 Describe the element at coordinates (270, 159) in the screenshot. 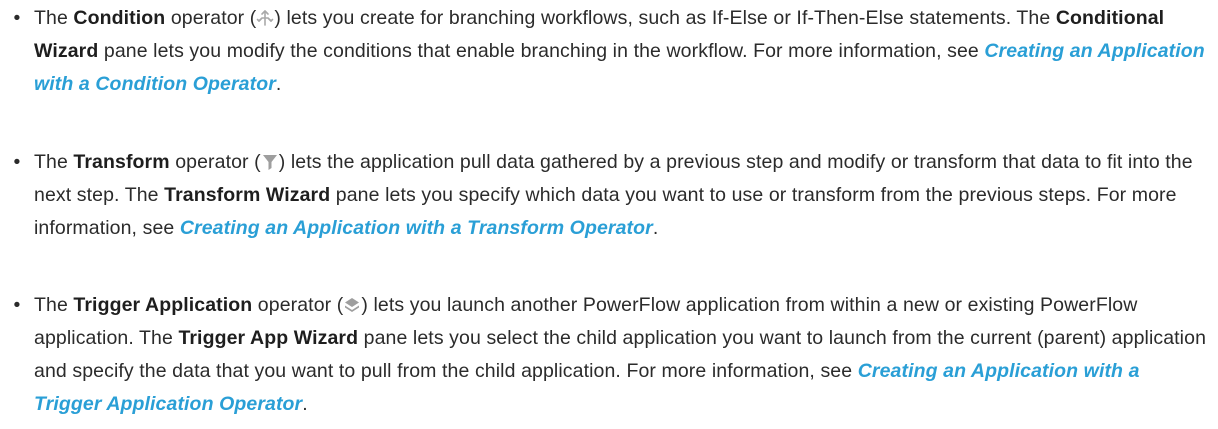

I see `transform-operator-icon` at that location.